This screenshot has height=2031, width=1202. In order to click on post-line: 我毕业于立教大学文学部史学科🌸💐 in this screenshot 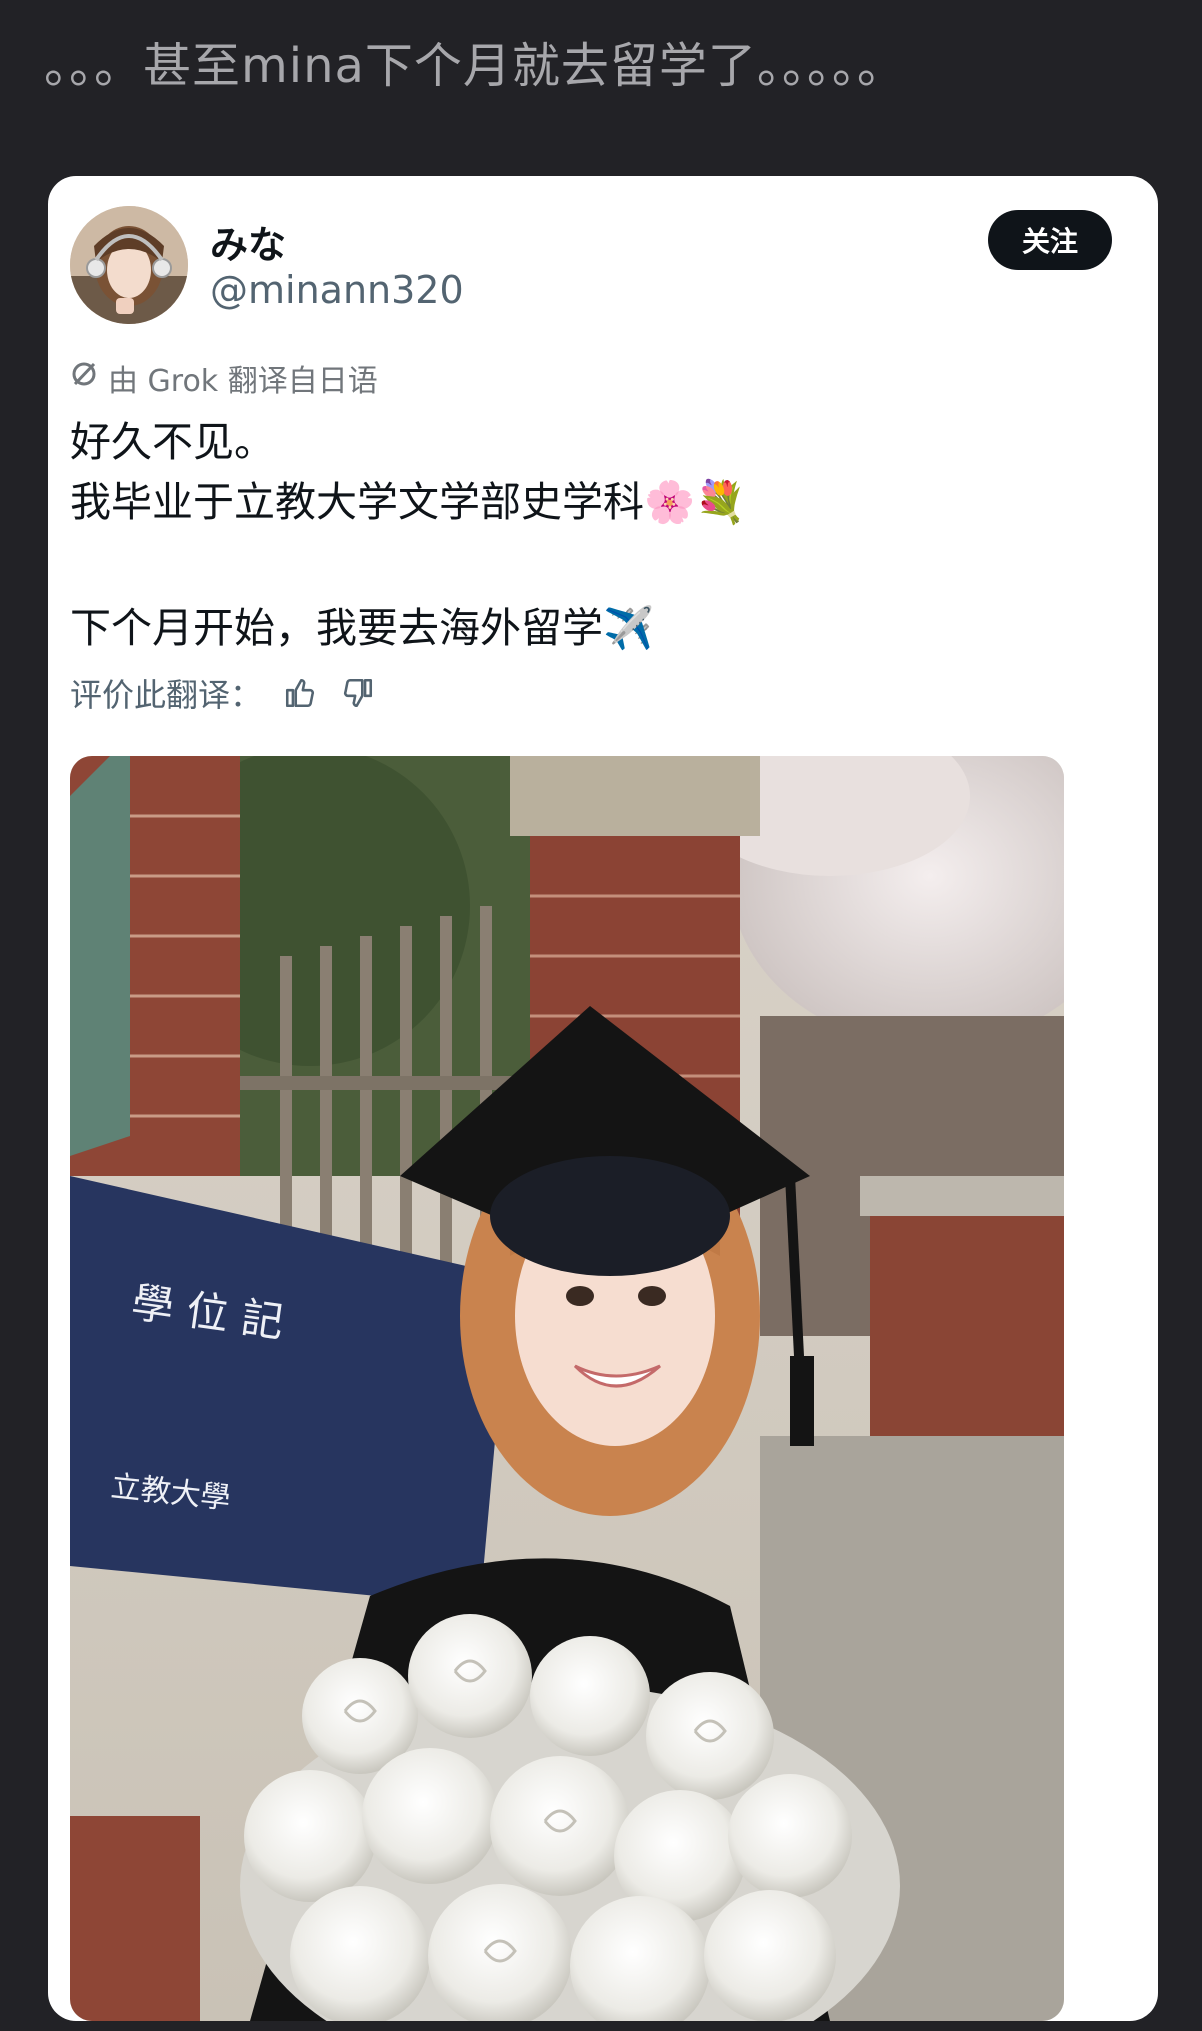, I will do `click(408, 502)`.